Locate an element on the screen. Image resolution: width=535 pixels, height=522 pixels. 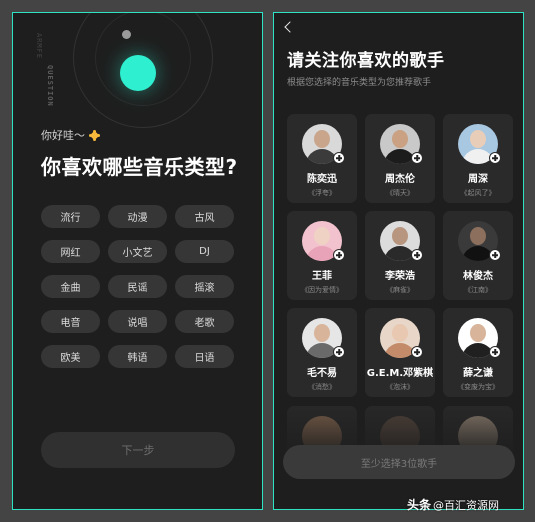
artist-song: 《麻雀》 is located at coordinates (400, 290).